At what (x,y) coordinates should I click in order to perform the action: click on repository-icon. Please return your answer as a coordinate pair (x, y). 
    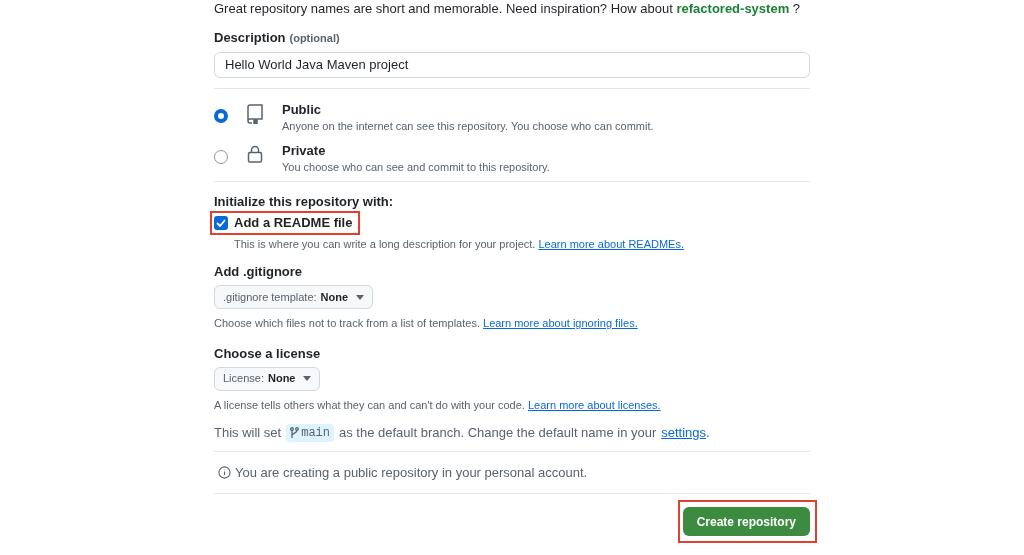
    Looking at the image, I should click on (255, 113).